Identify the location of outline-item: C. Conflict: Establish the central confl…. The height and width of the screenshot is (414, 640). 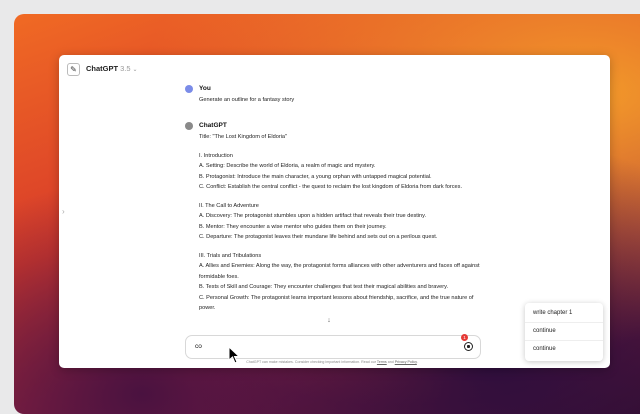
(331, 187).